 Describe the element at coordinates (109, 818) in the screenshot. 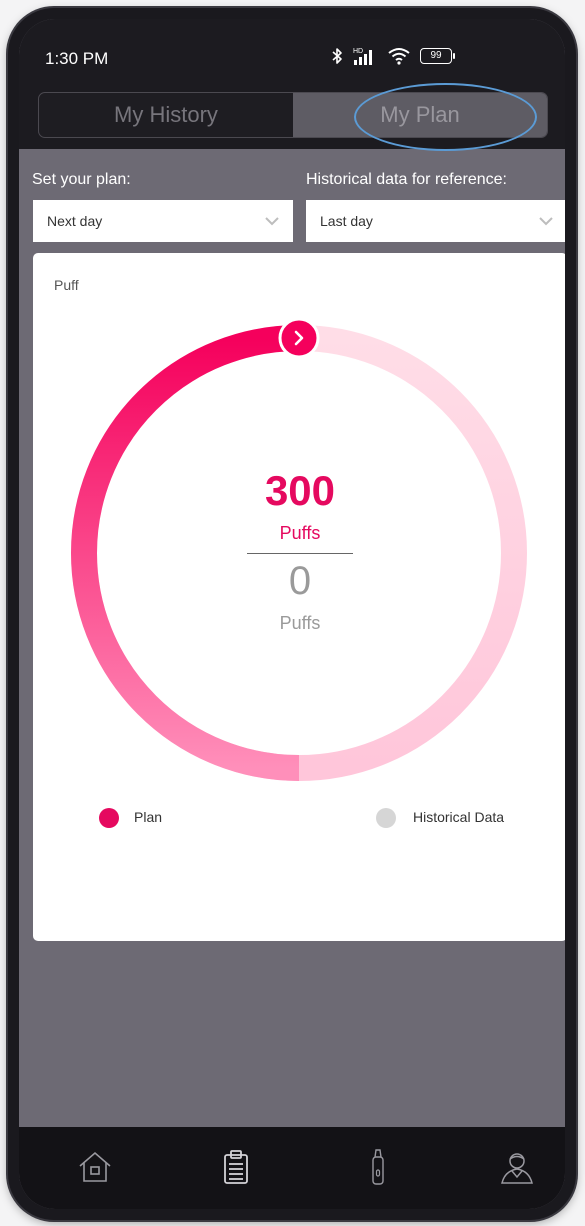

I see `legend-plan-dot` at that location.